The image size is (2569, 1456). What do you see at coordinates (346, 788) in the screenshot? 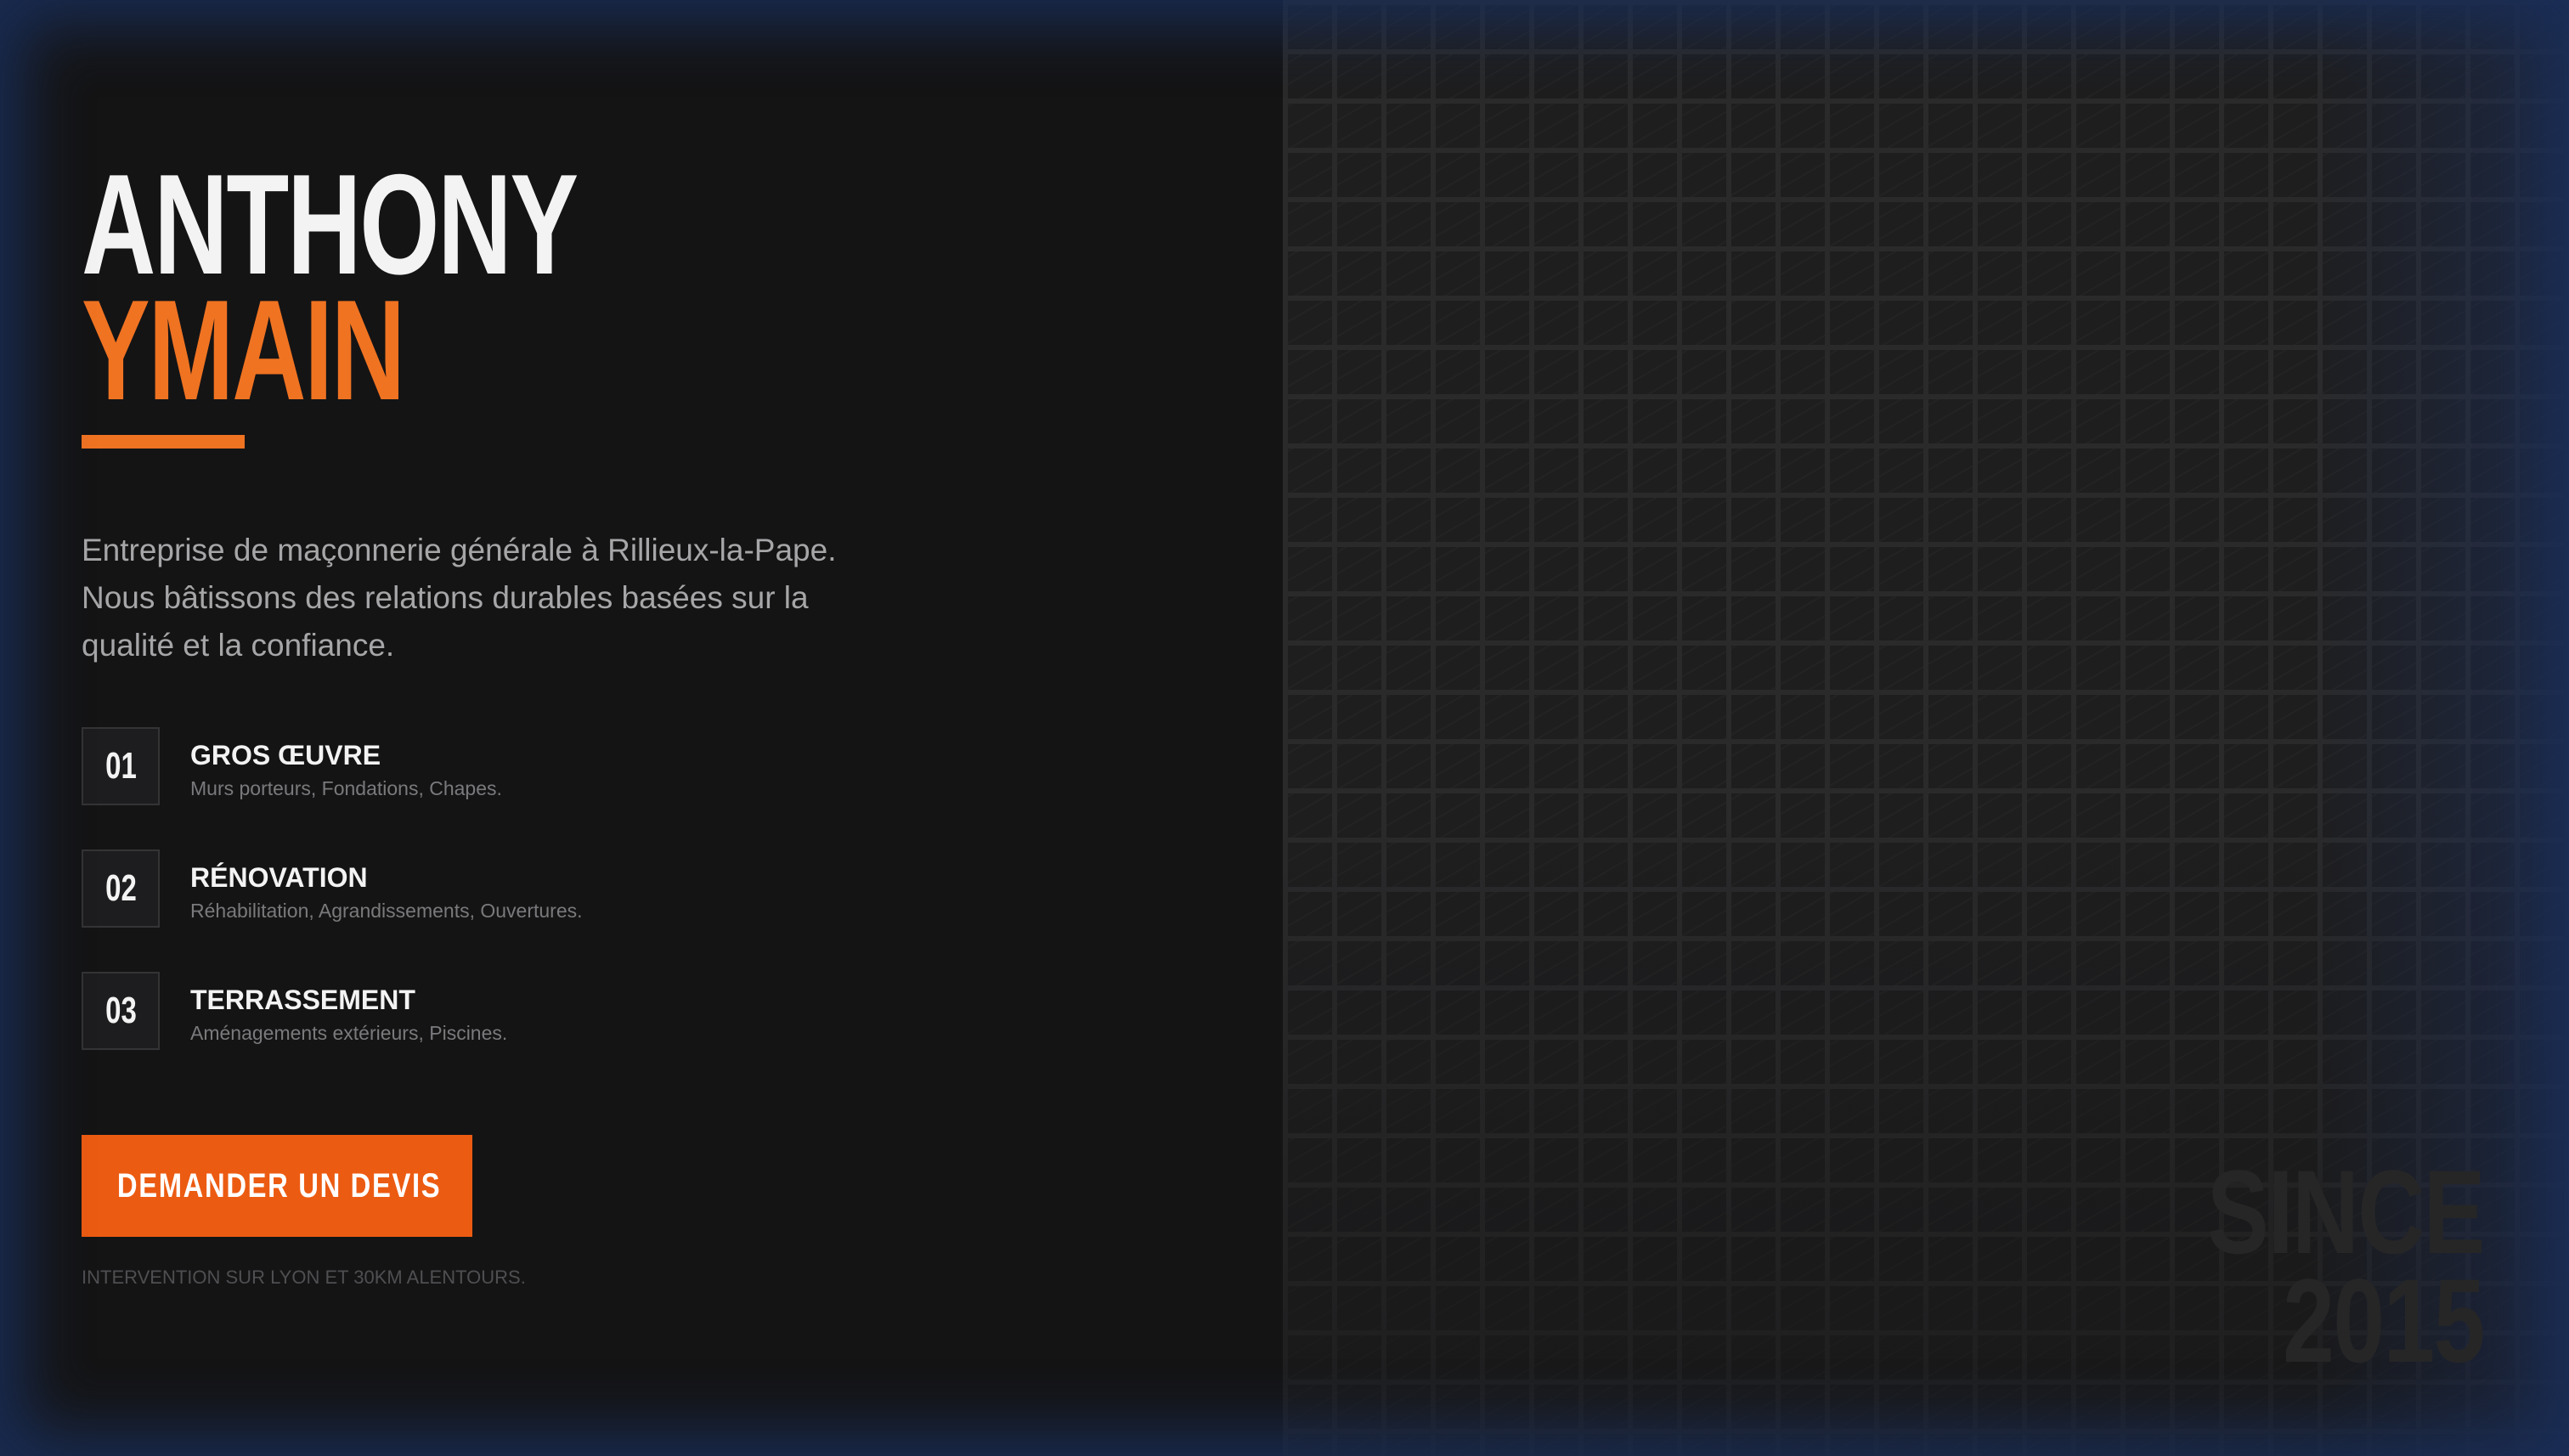
I see `service-description: Murs porteurs, Fondations, Chapes.` at bounding box center [346, 788].